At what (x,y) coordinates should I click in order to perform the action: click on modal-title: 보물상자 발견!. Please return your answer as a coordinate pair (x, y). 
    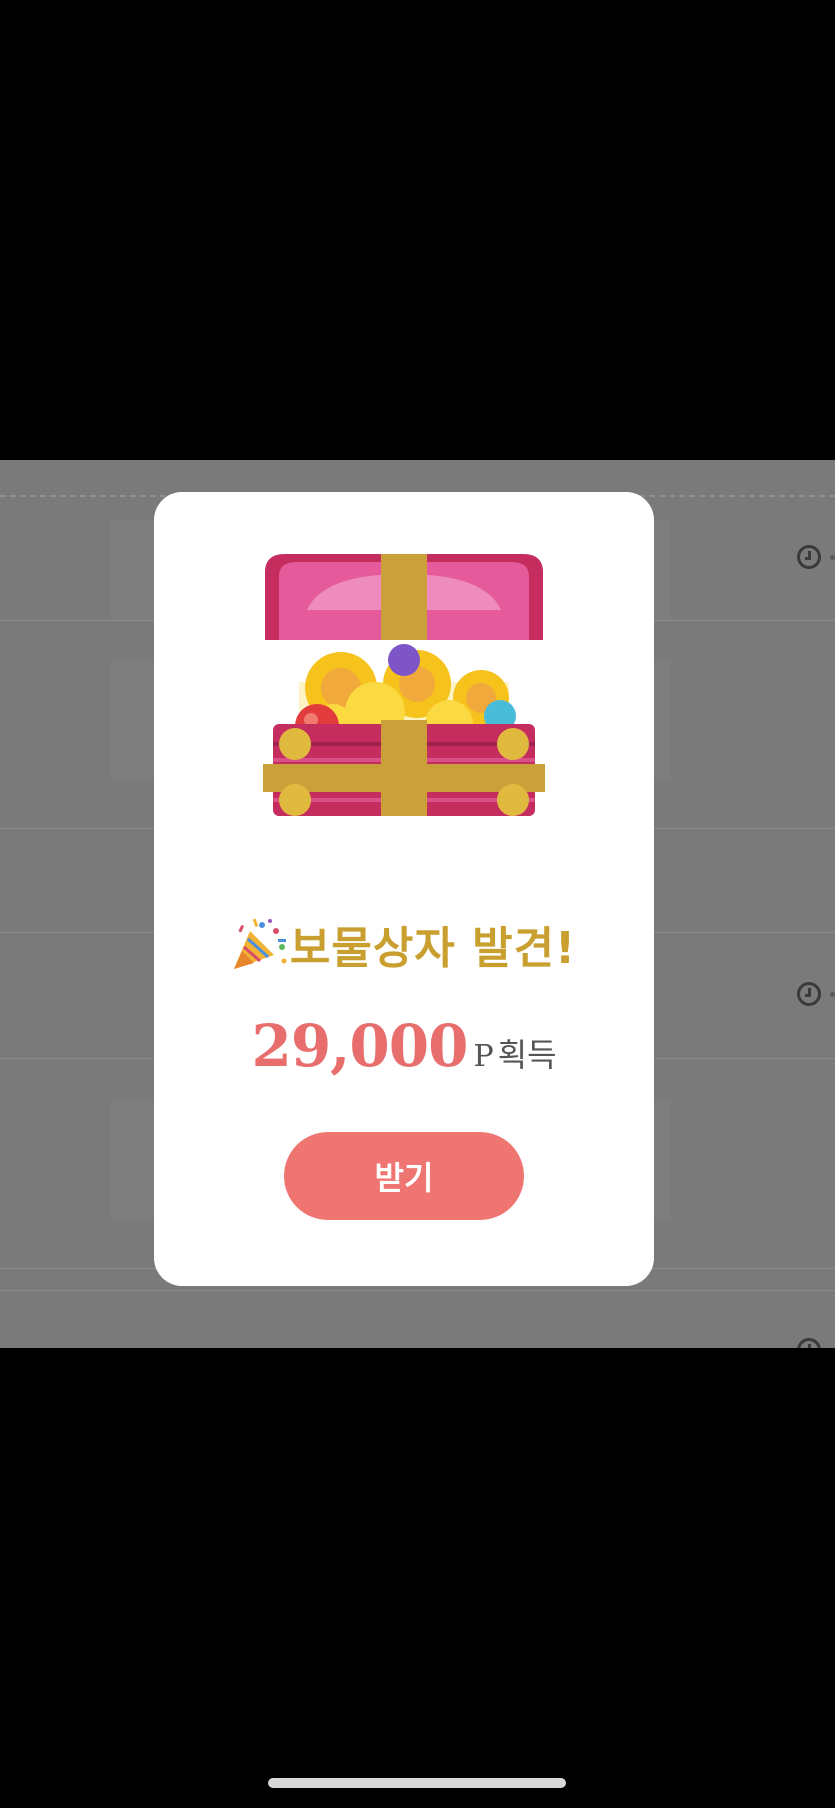
    Looking at the image, I should click on (404, 944).